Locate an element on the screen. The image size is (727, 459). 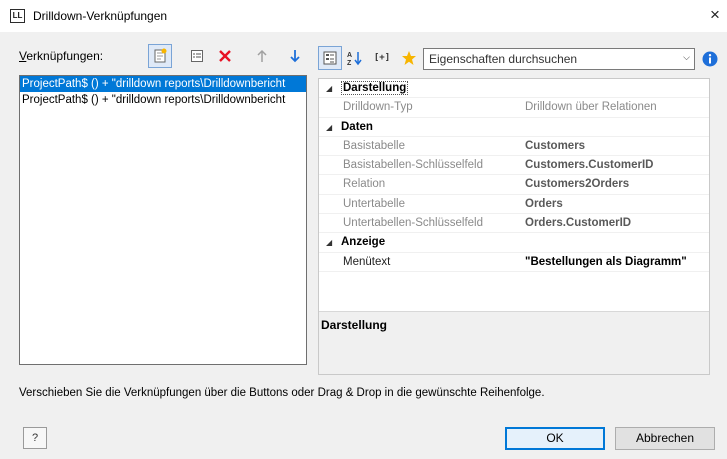
links-label: Verknüpfungen: is located at coordinates (61, 56).